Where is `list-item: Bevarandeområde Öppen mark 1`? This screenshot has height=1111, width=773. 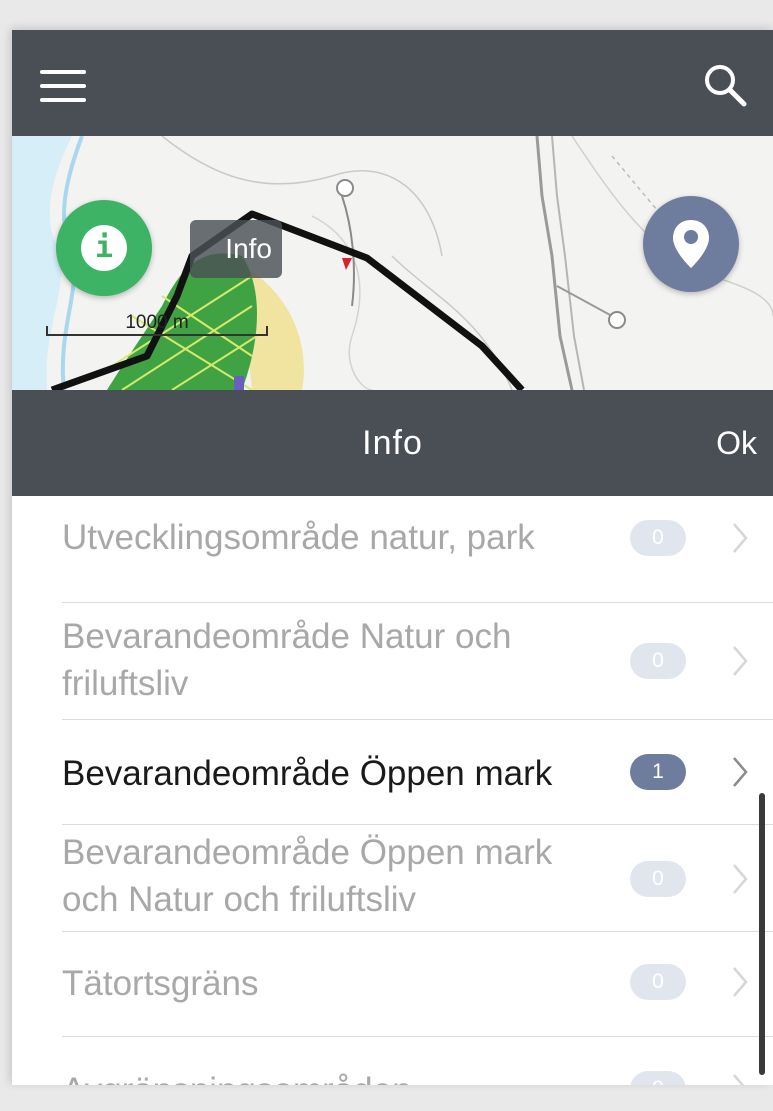
list-item: Bevarandeområde Öppen mark 1 is located at coordinates (417, 772).